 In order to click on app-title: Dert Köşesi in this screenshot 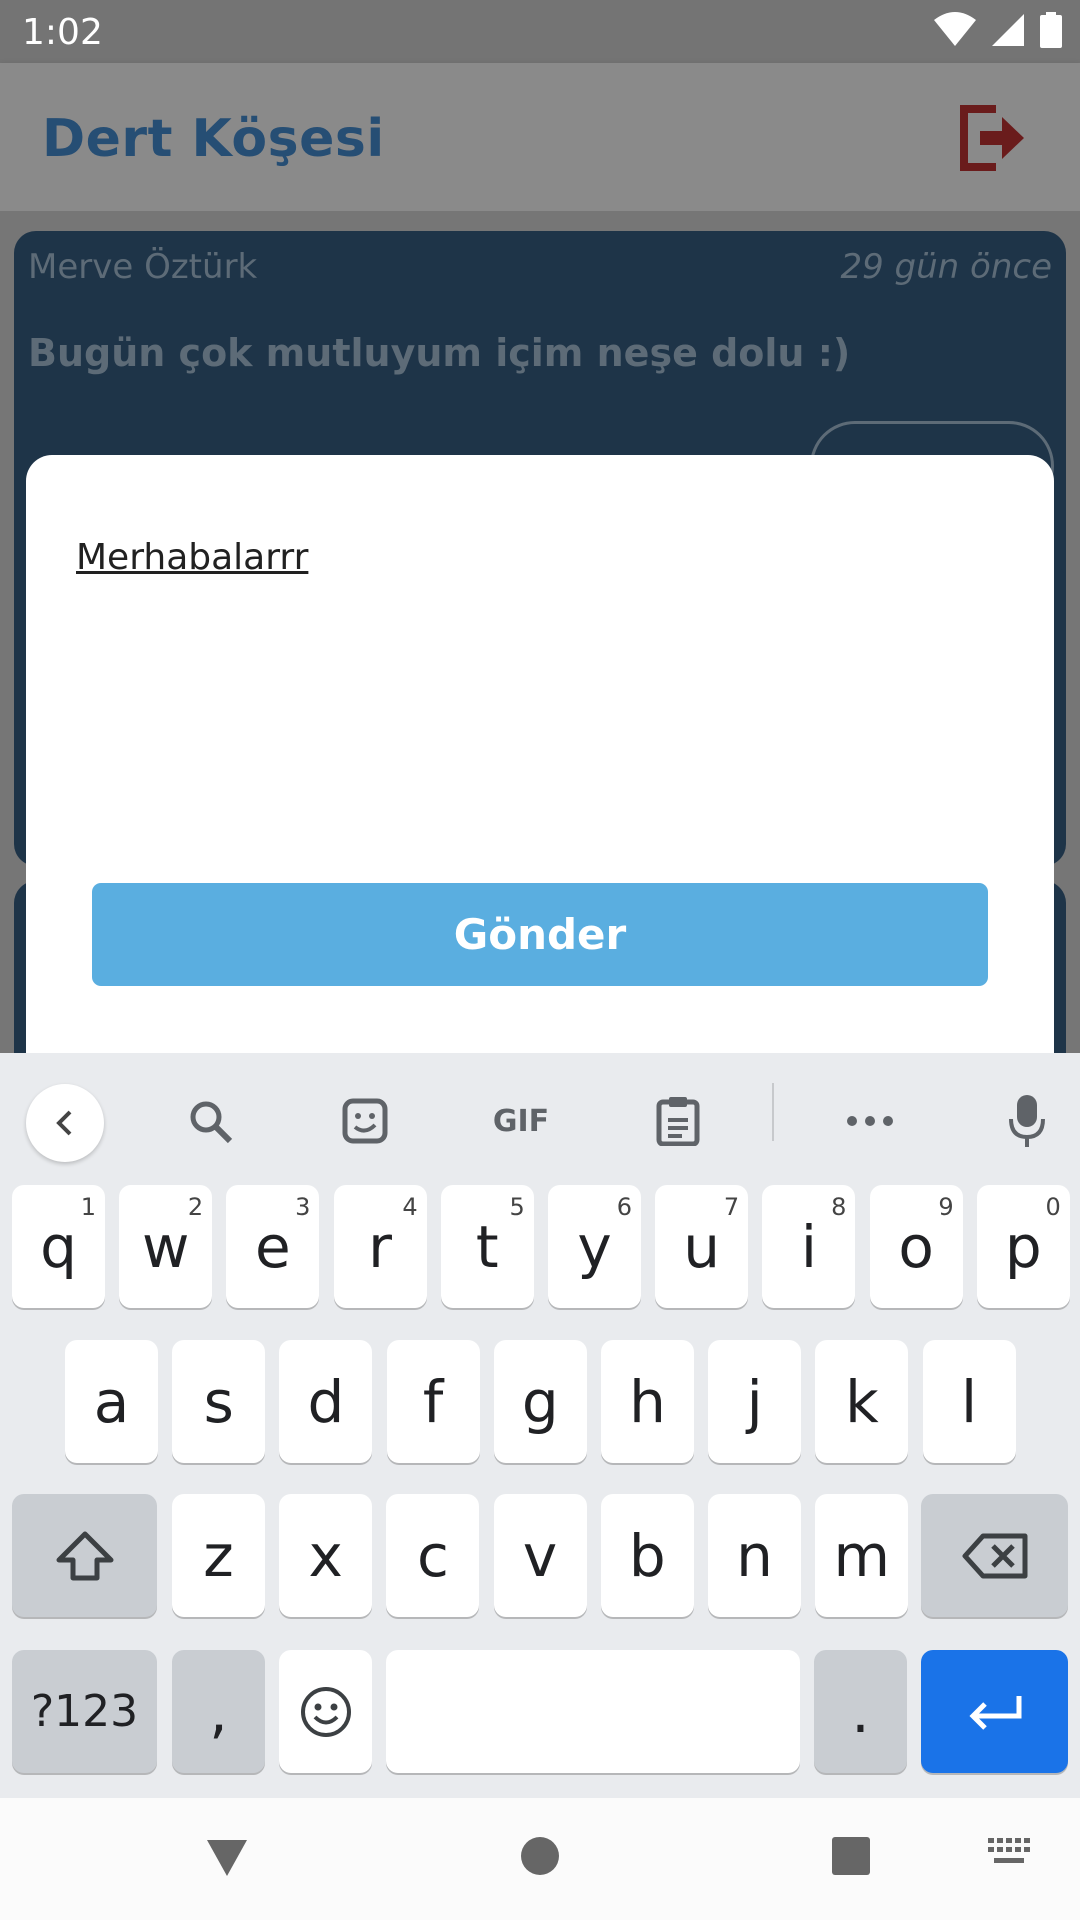, I will do `click(213, 139)`.